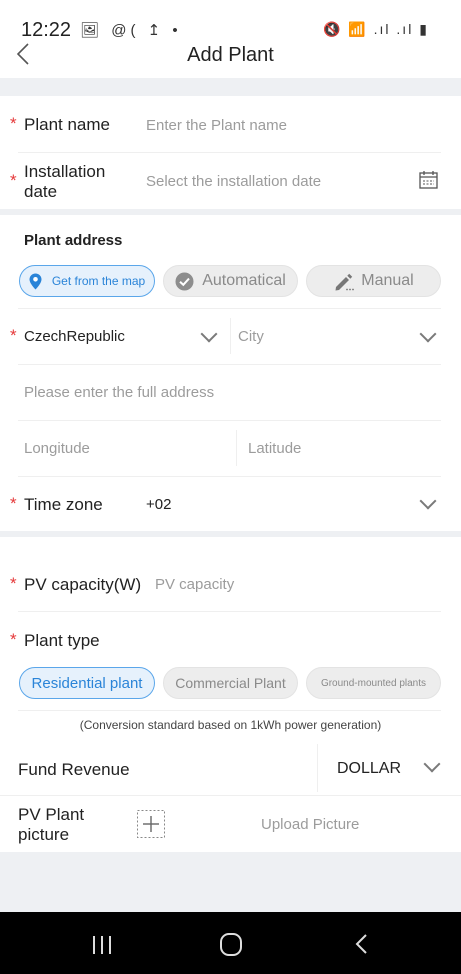  What do you see at coordinates (369, 769) in the screenshot?
I see `currency-select: DOLLAR` at bounding box center [369, 769].